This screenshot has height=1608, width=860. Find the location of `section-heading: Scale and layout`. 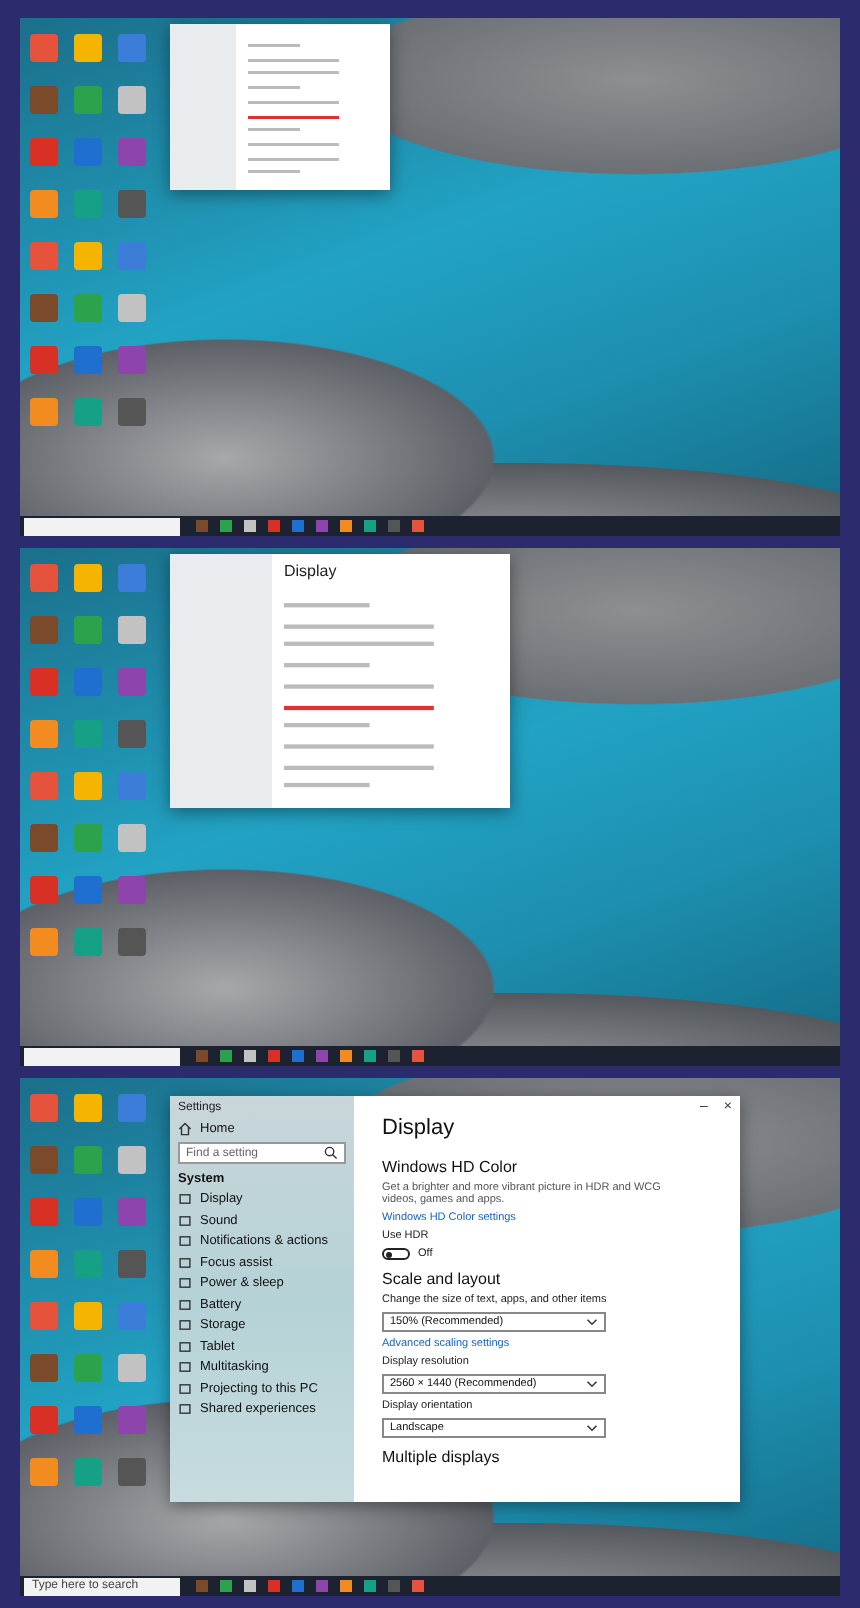

section-heading: Scale and layout is located at coordinates (442, 1279).